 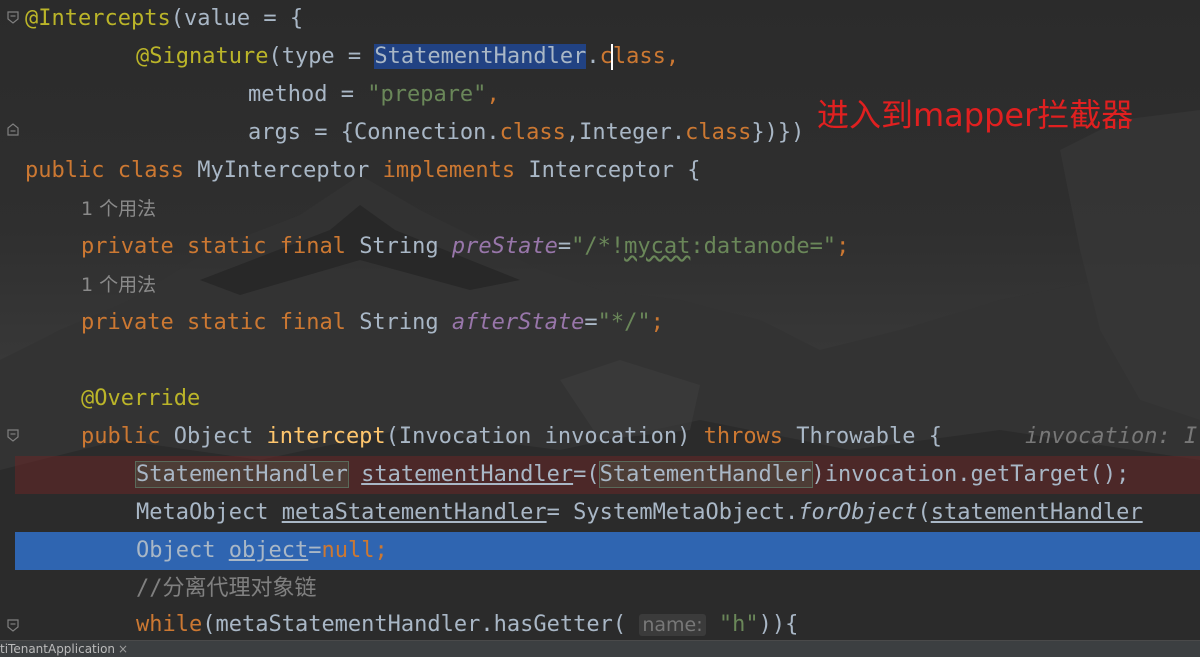 I want to click on code-text: })}), so click(x=778, y=132).